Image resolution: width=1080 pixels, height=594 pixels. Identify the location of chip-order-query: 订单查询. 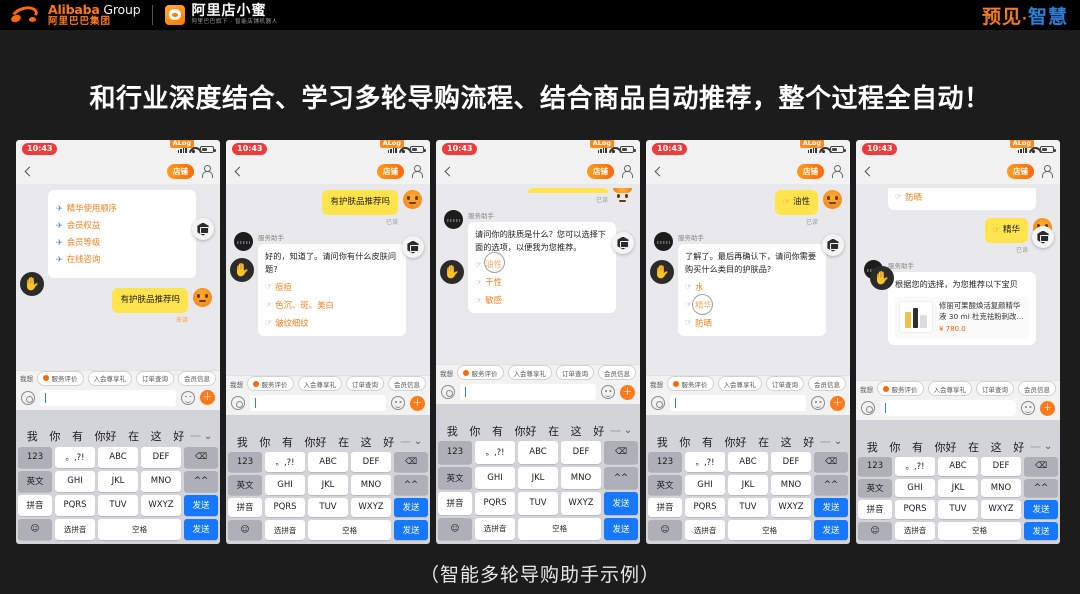
(575, 373).